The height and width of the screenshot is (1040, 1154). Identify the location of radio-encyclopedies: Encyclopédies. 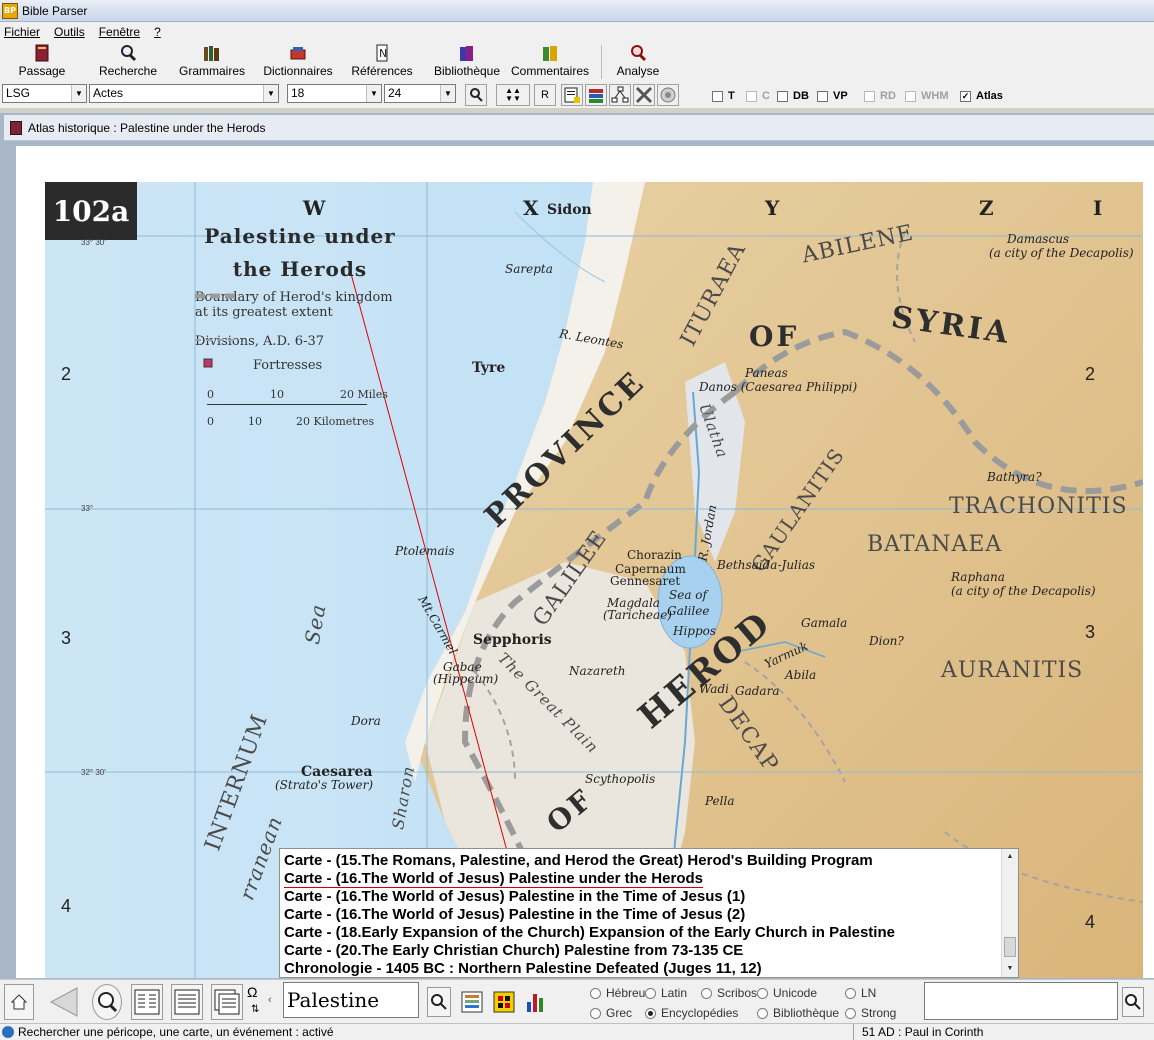
(691, 1013).